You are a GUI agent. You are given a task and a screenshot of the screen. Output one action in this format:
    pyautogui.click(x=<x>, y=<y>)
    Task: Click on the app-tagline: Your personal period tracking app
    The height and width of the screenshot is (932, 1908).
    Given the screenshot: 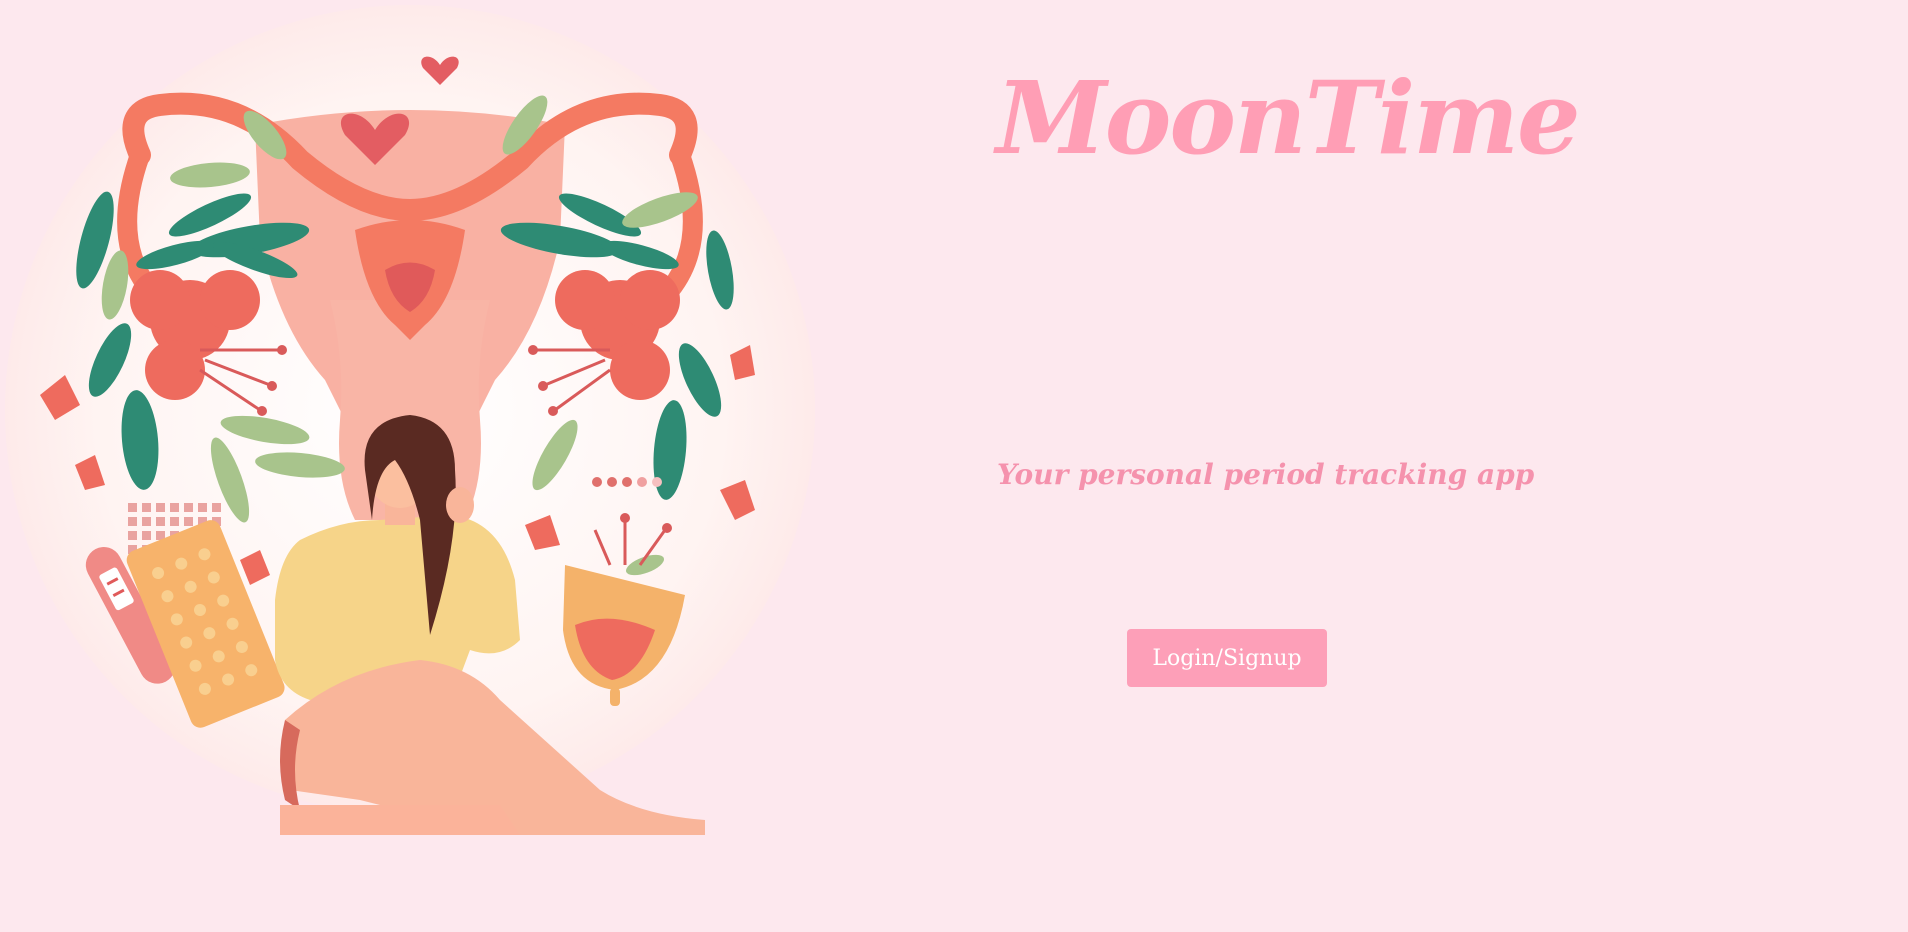 What is the action you would take?
    pyautogui.click(x=1266, y=474)
    